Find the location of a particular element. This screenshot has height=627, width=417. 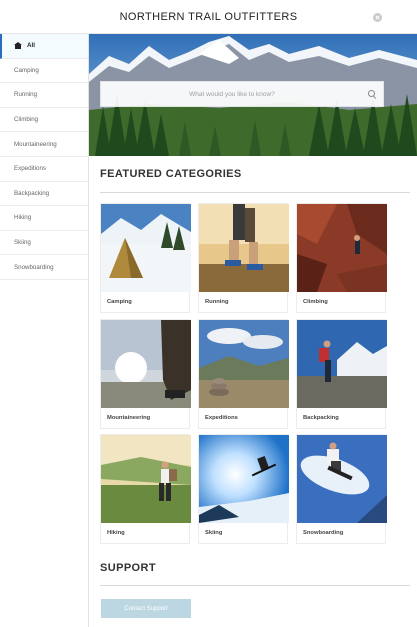

sidebar-item-running: Running is located at coordinates (44, 95).